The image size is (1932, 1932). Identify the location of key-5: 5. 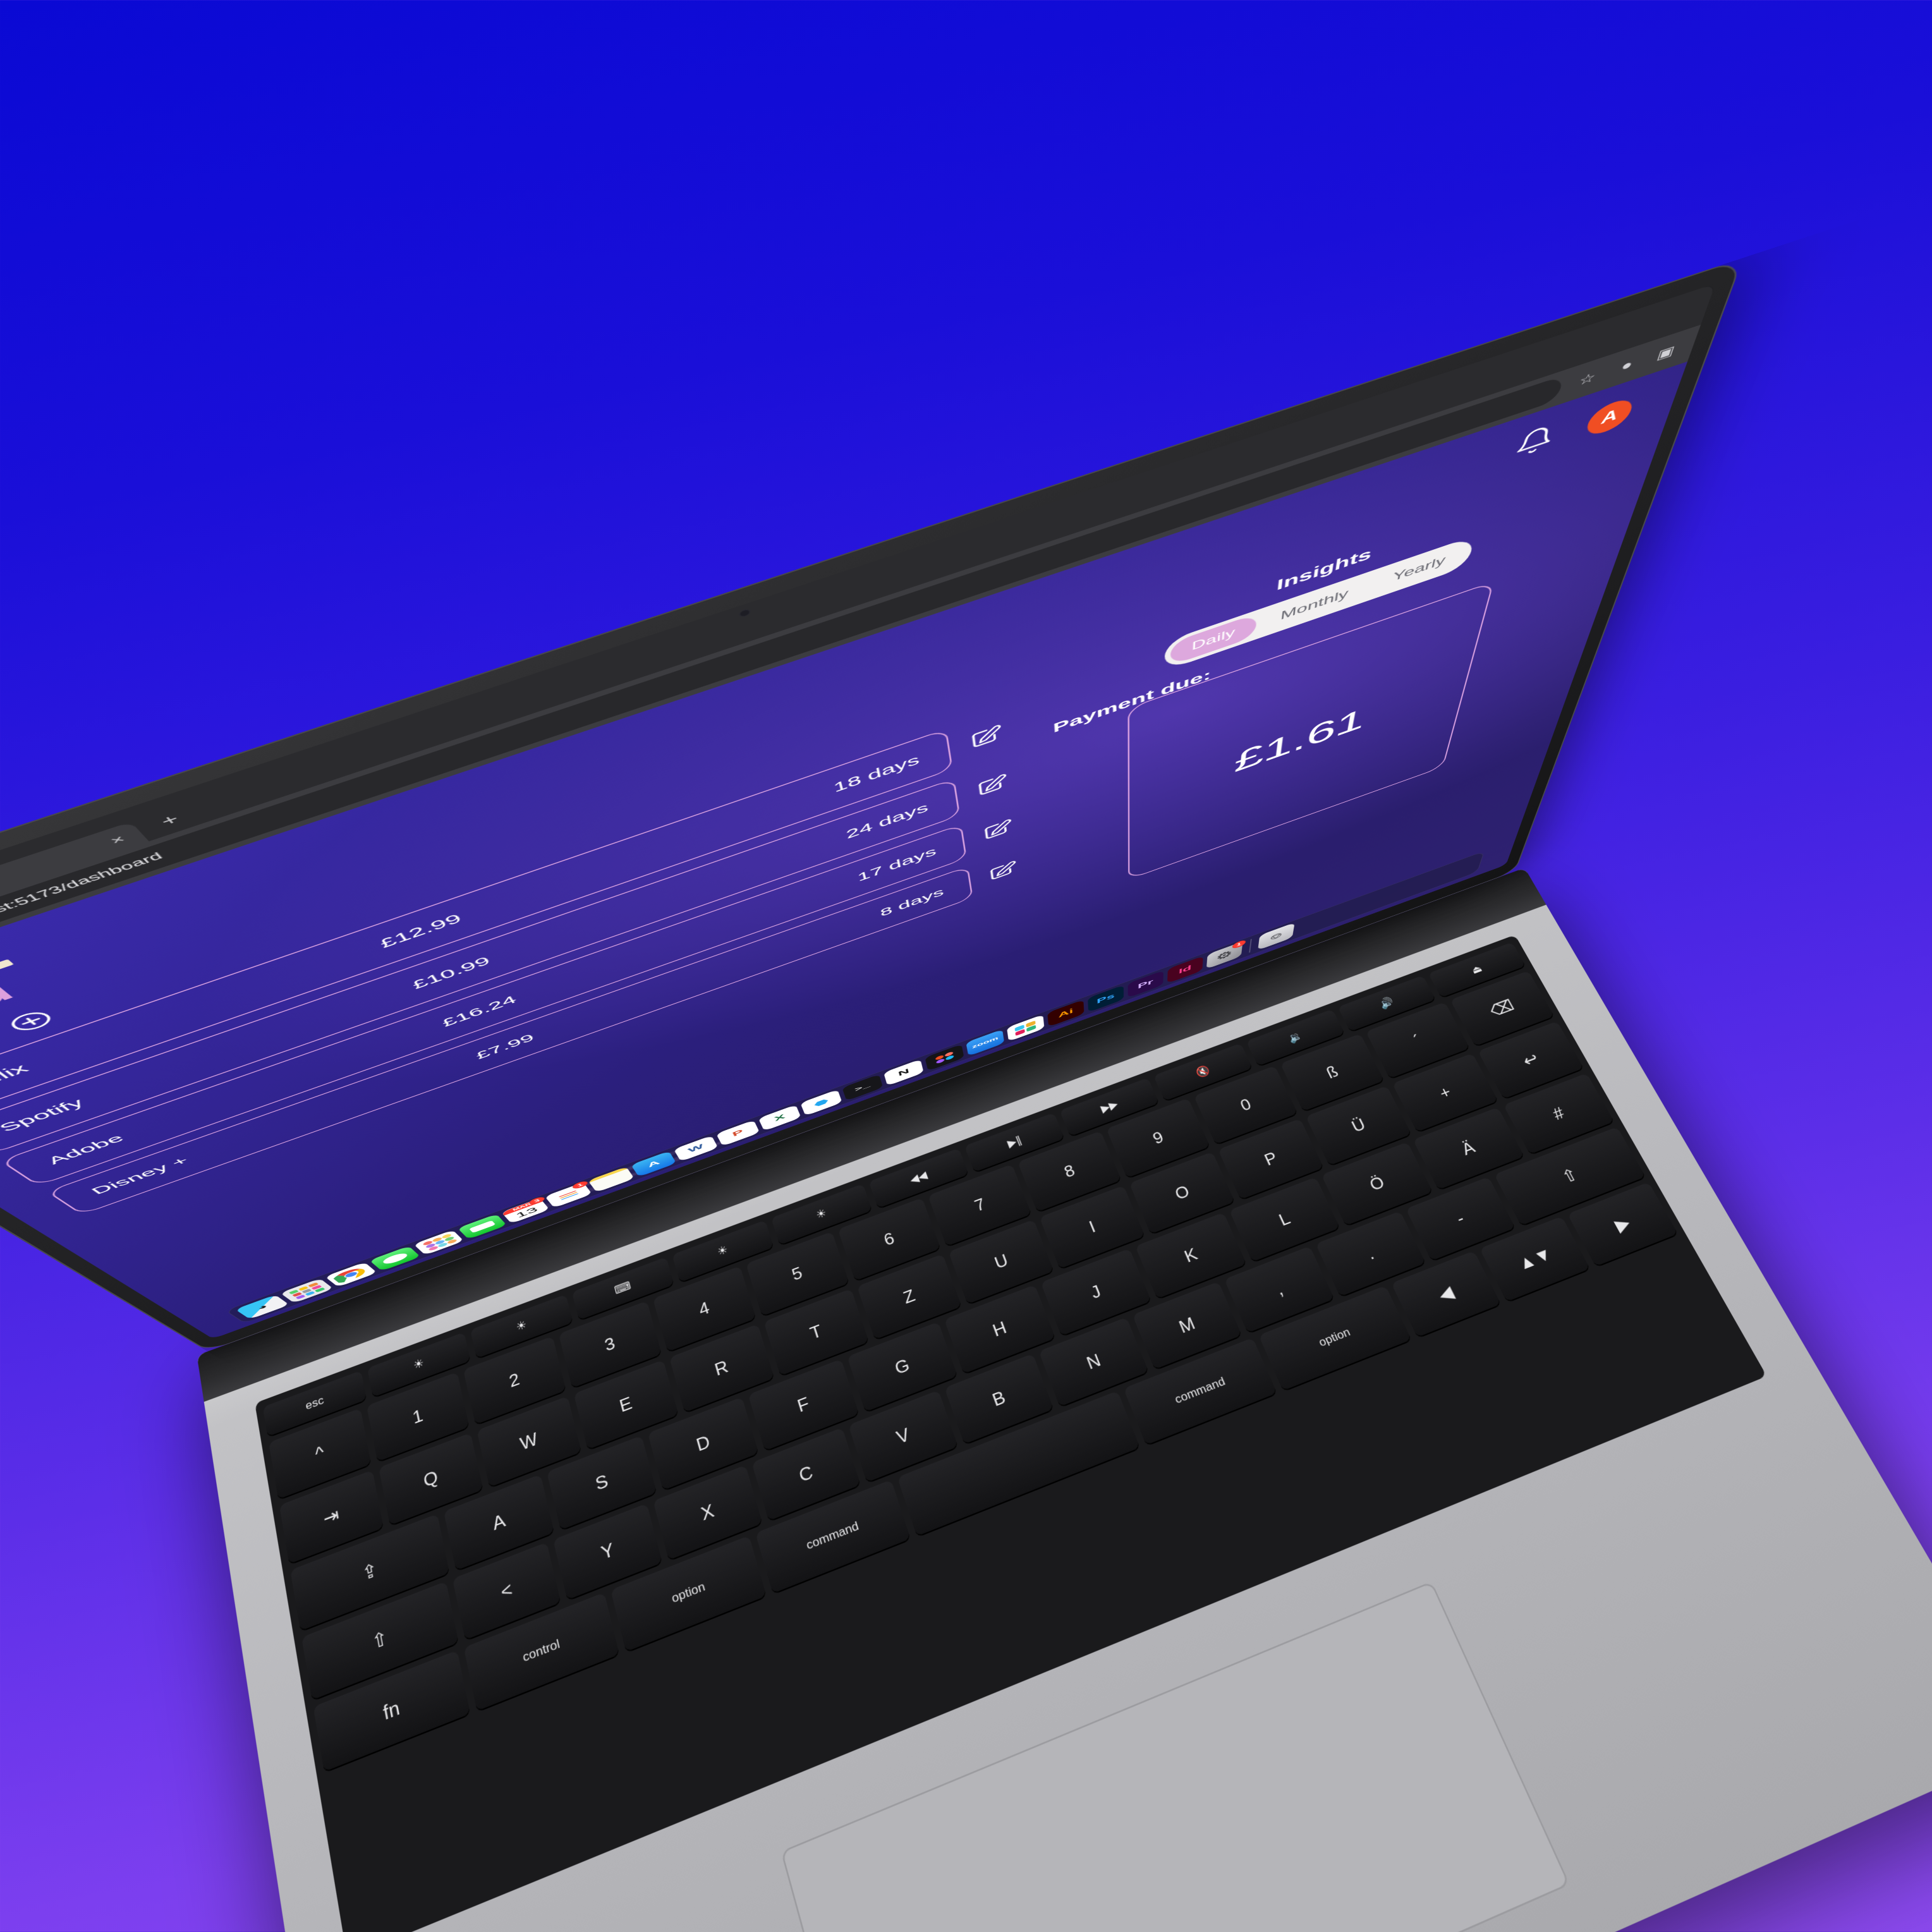
(797, 1273).